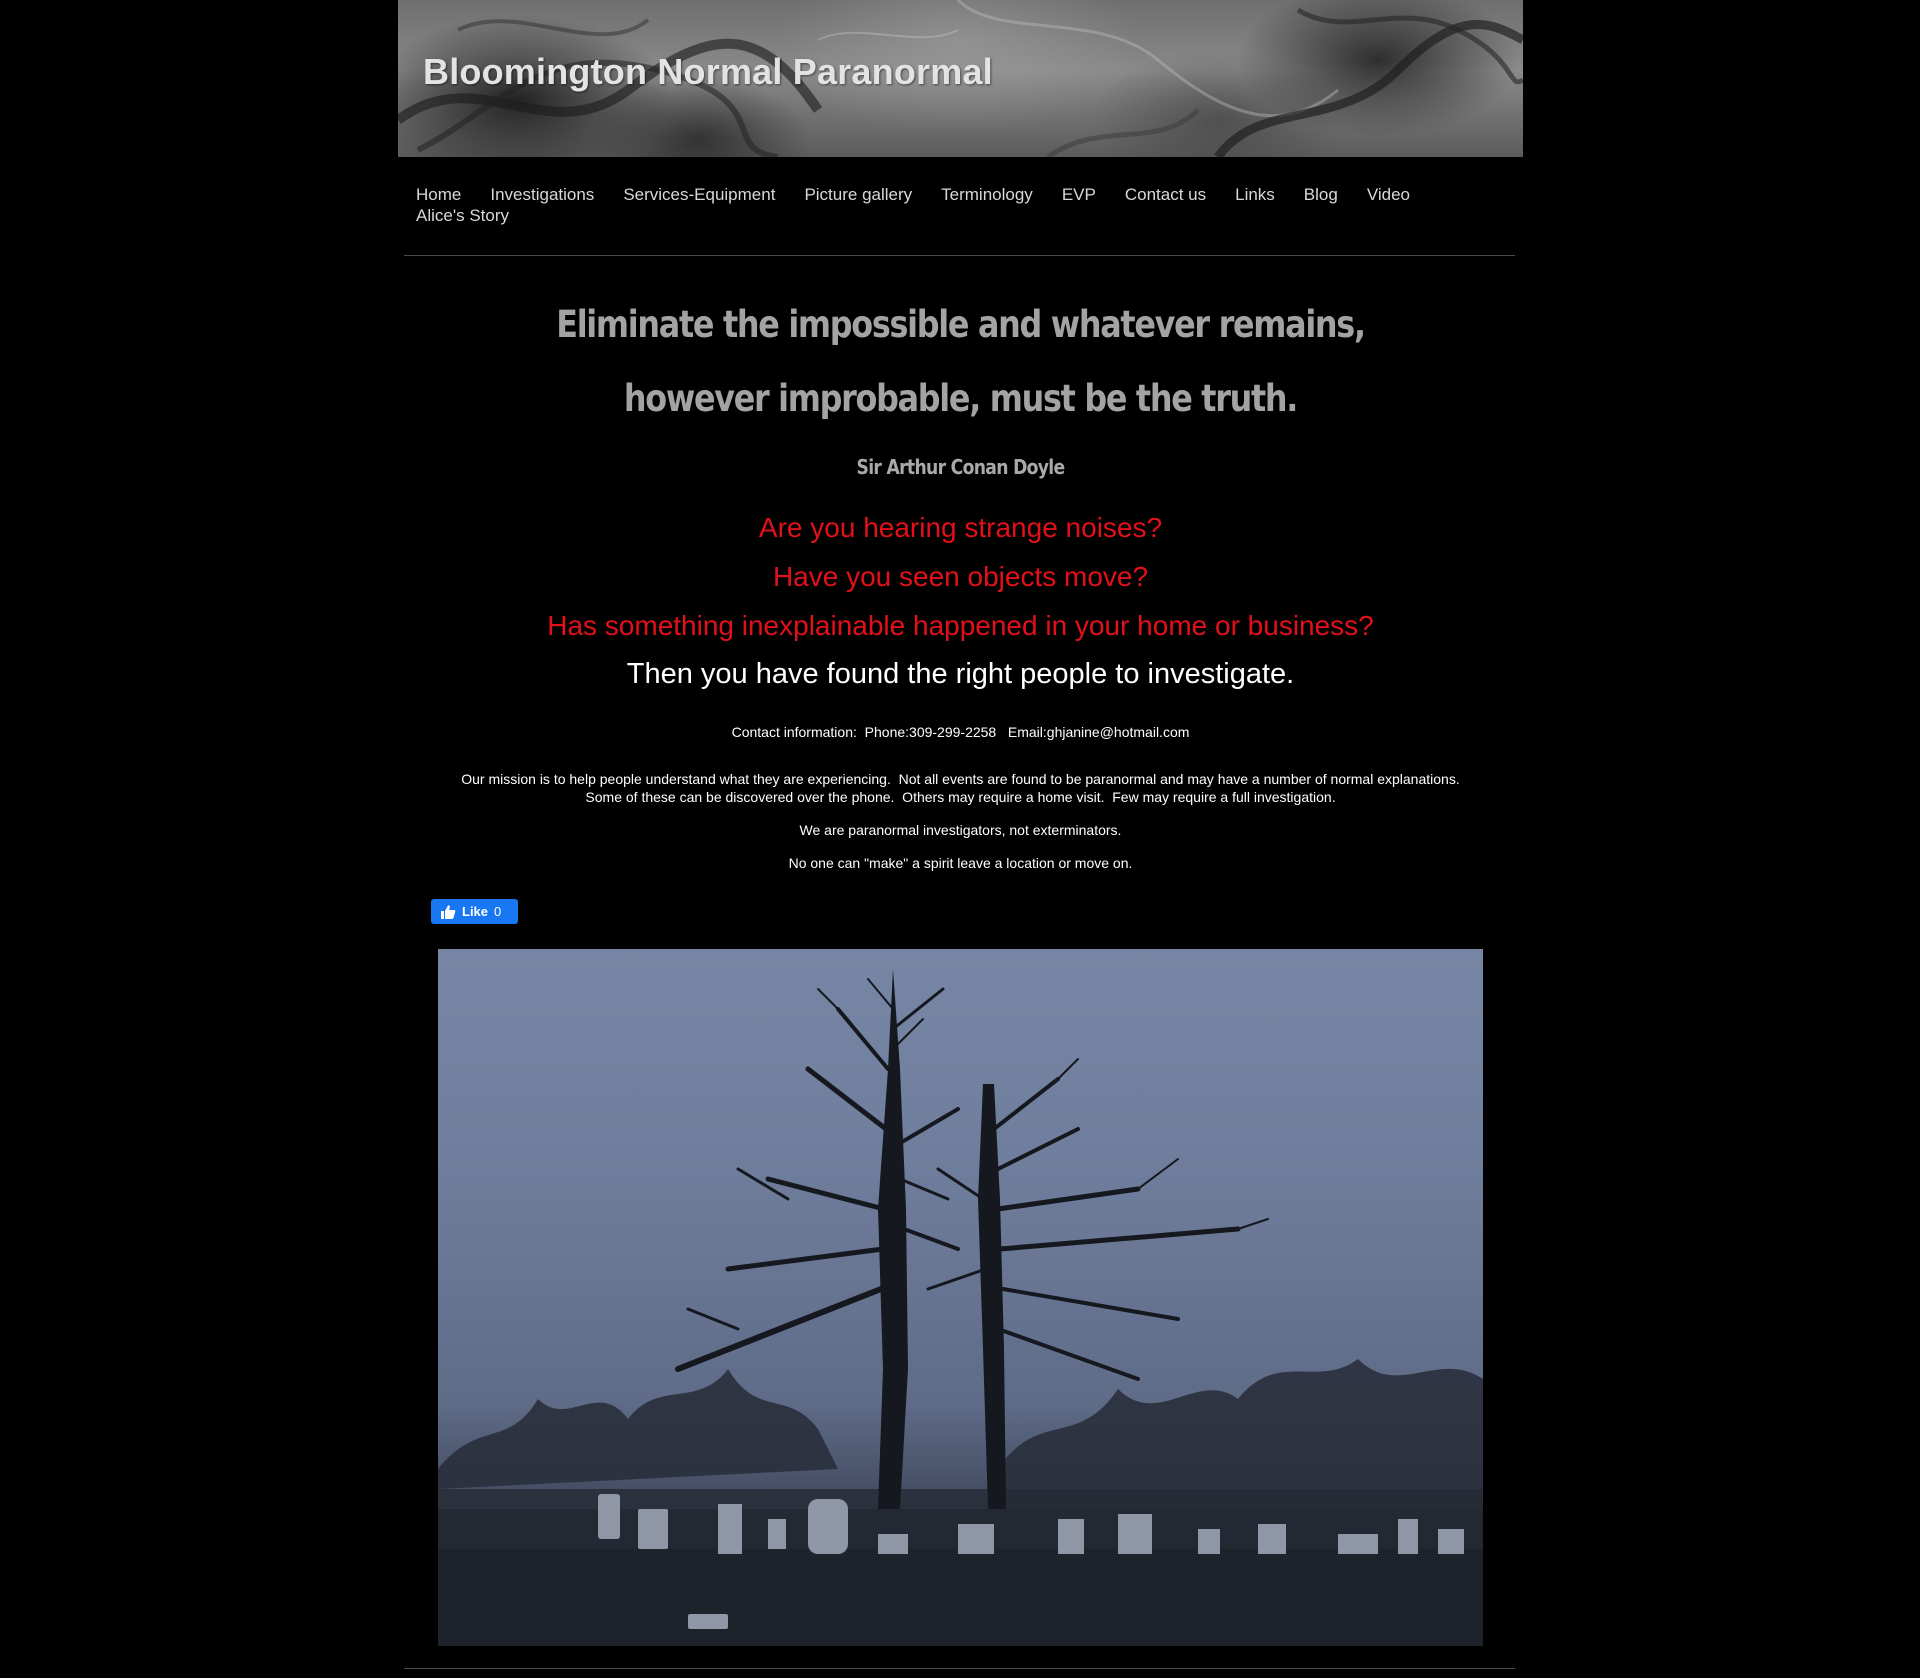  What do you see at coordinates (699, 194) in the screenshot?
I see `nav-services-equipment: Services-Equipment` at bounding box center [699, 194].